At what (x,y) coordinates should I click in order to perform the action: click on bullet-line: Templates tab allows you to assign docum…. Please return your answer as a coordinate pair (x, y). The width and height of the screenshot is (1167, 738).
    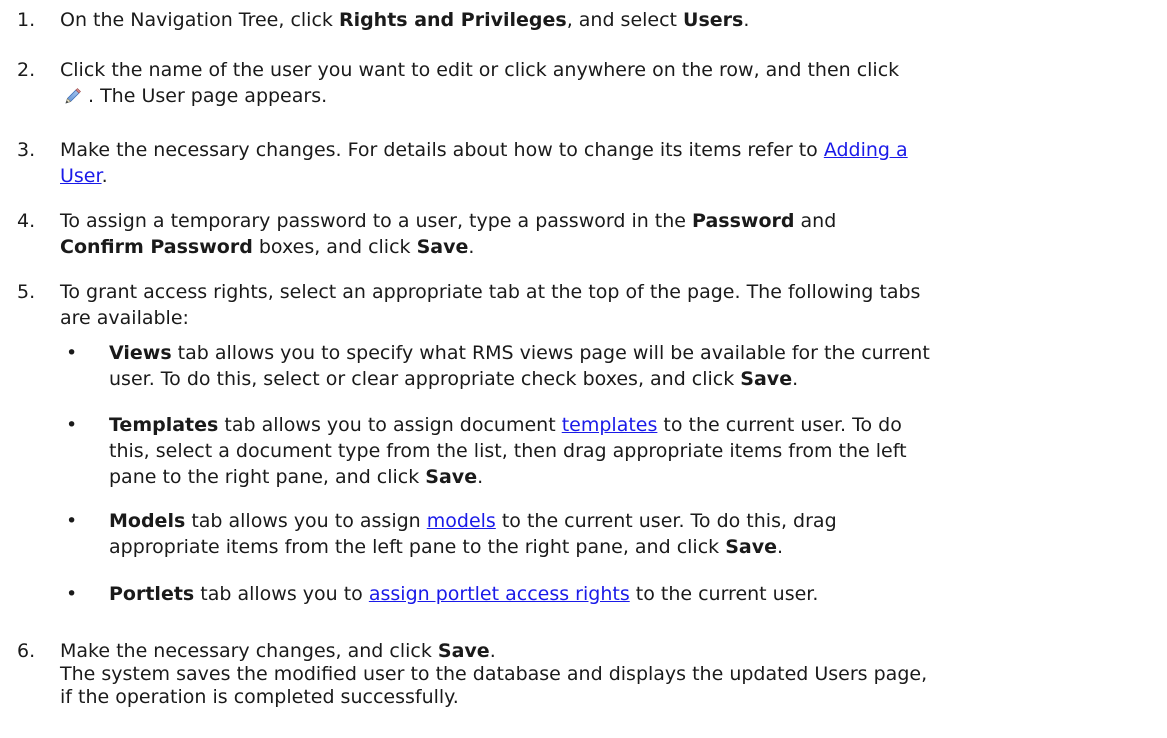
    Looking at the image, I should click on (634, 425).